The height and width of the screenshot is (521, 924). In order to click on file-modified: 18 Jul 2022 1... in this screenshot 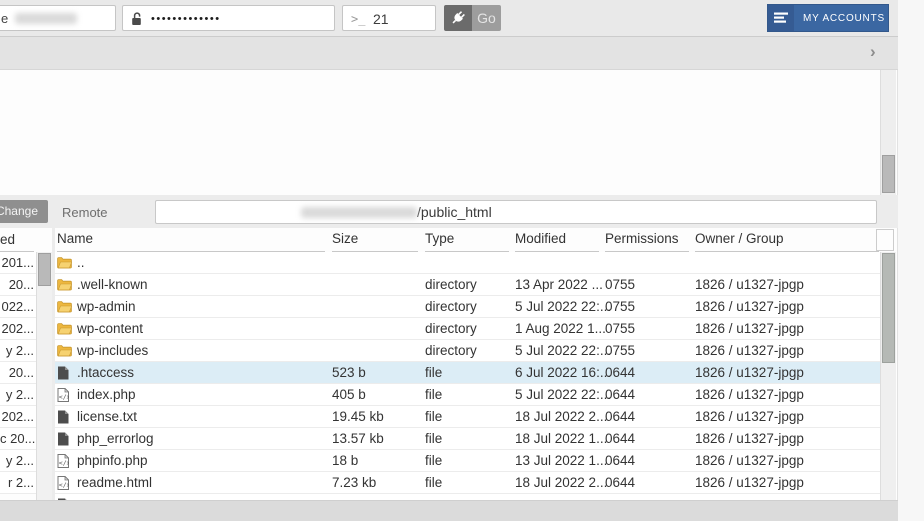, I will do `click(561, 438)`.